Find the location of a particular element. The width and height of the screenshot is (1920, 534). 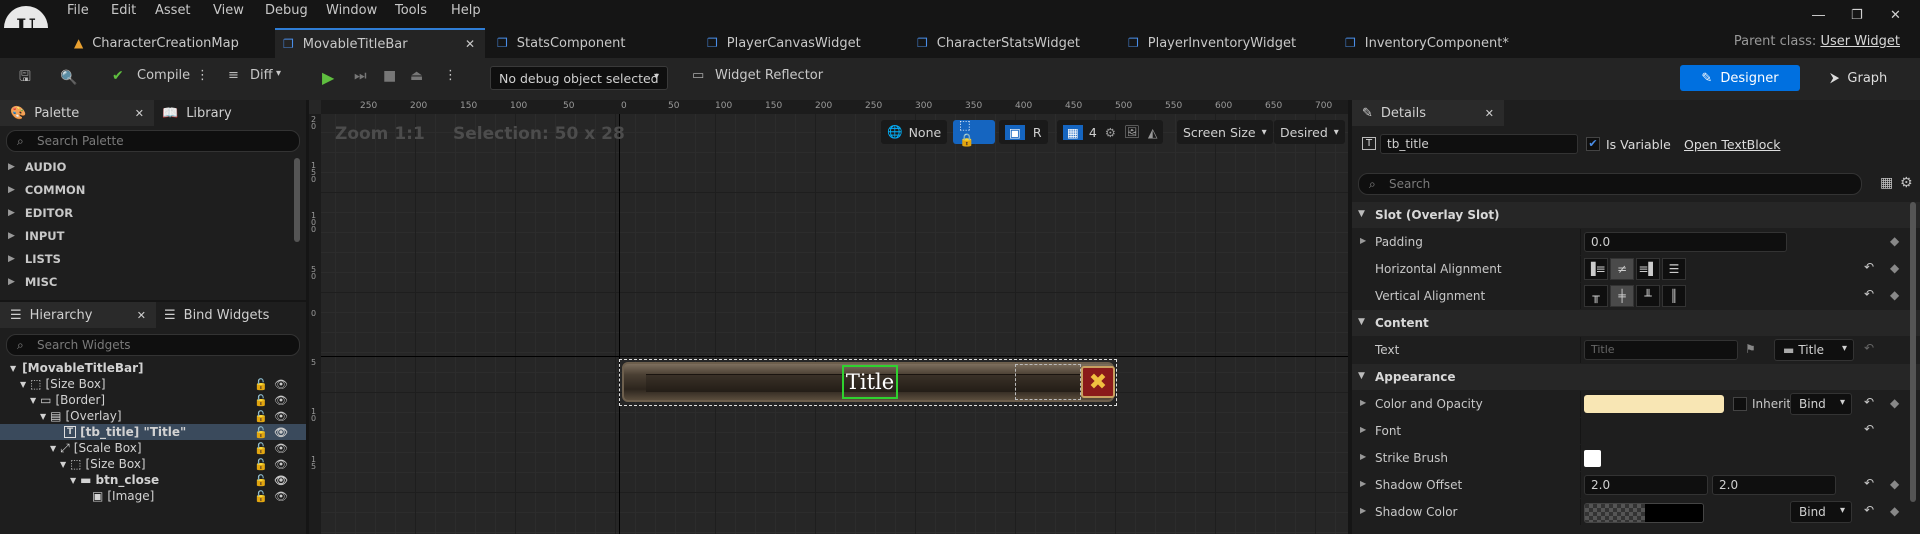

section-appearance: ▼ Appearance is located at coordinates (1636, 377).